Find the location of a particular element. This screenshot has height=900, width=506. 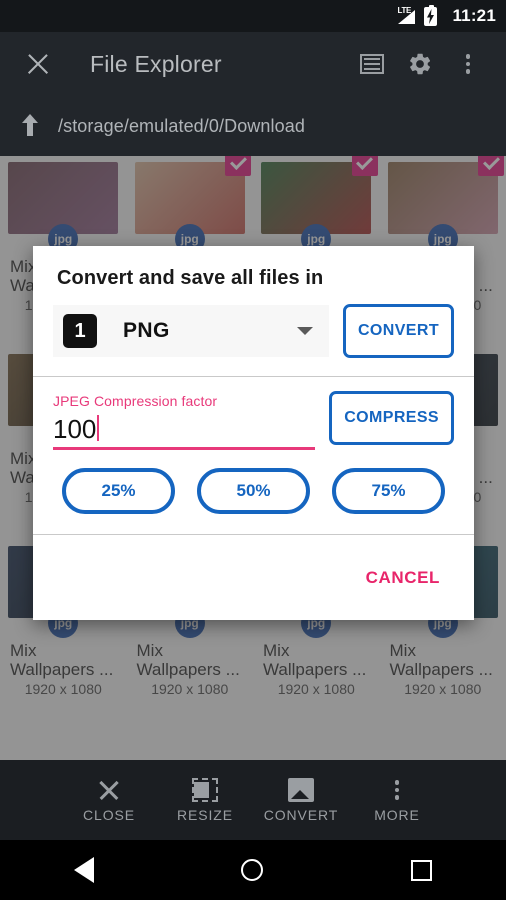

system-nav-bar is located at coordinates (253, 870).